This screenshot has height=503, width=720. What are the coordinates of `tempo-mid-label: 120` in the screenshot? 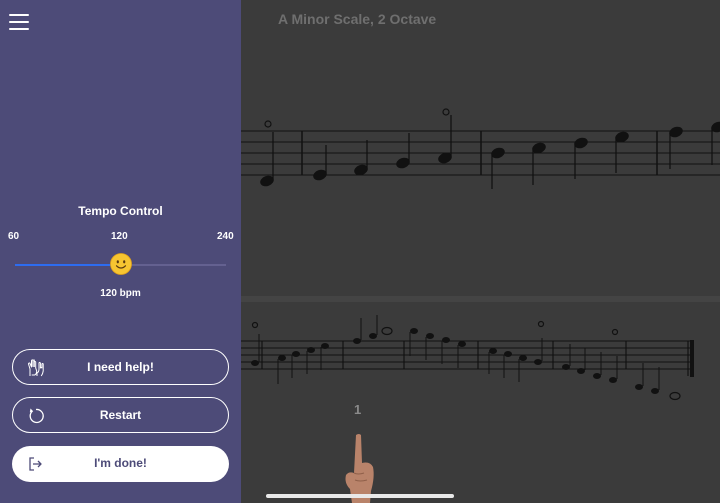 It's located at (119, 236).